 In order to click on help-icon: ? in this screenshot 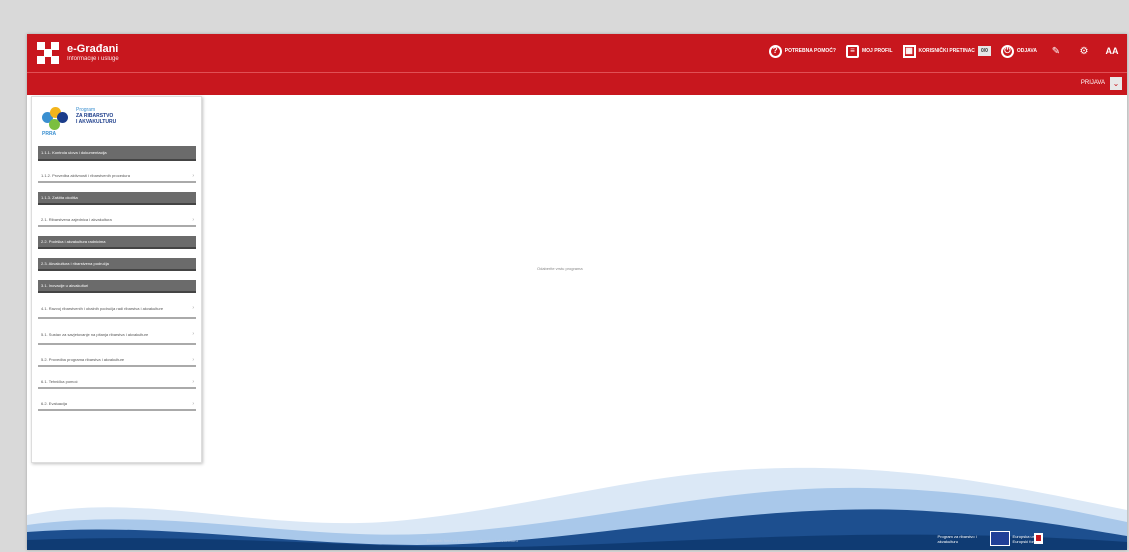, I will do `click(775, 51)`.